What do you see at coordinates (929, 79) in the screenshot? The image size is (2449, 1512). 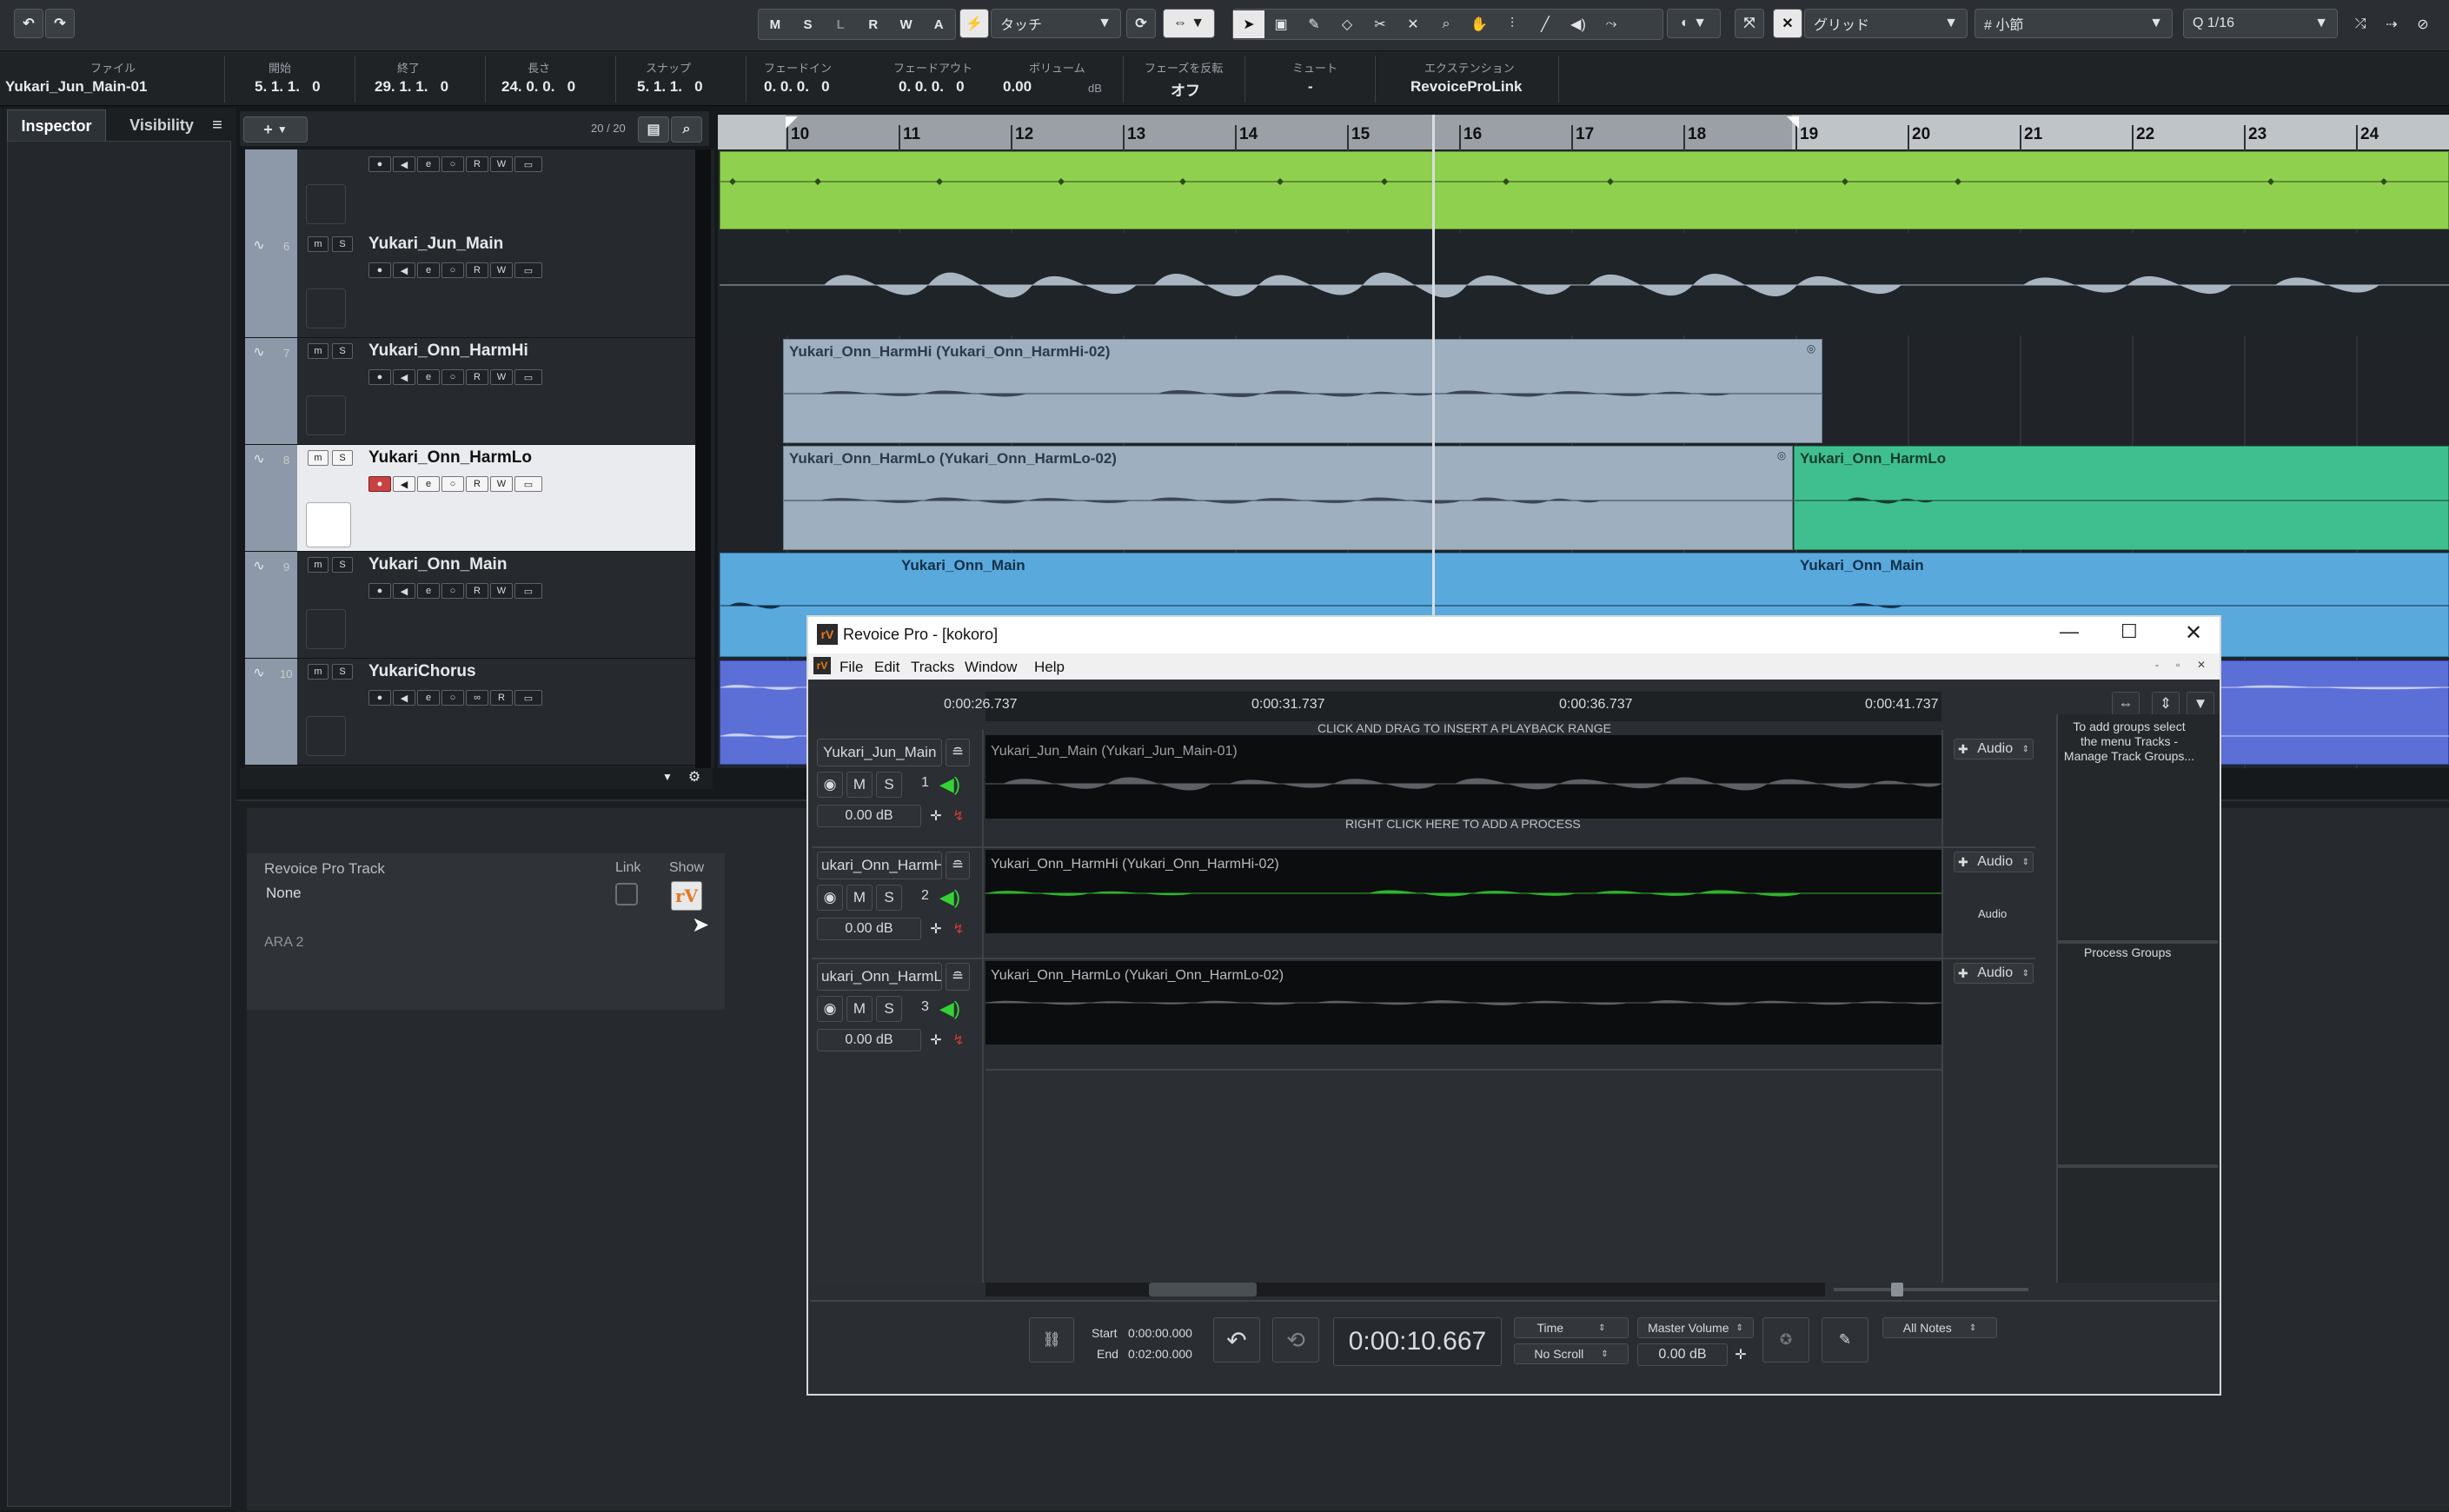 I see `info-field-fadeout: フェードアウト 0. 0. 0. 0` at bounding box center [929, 79].